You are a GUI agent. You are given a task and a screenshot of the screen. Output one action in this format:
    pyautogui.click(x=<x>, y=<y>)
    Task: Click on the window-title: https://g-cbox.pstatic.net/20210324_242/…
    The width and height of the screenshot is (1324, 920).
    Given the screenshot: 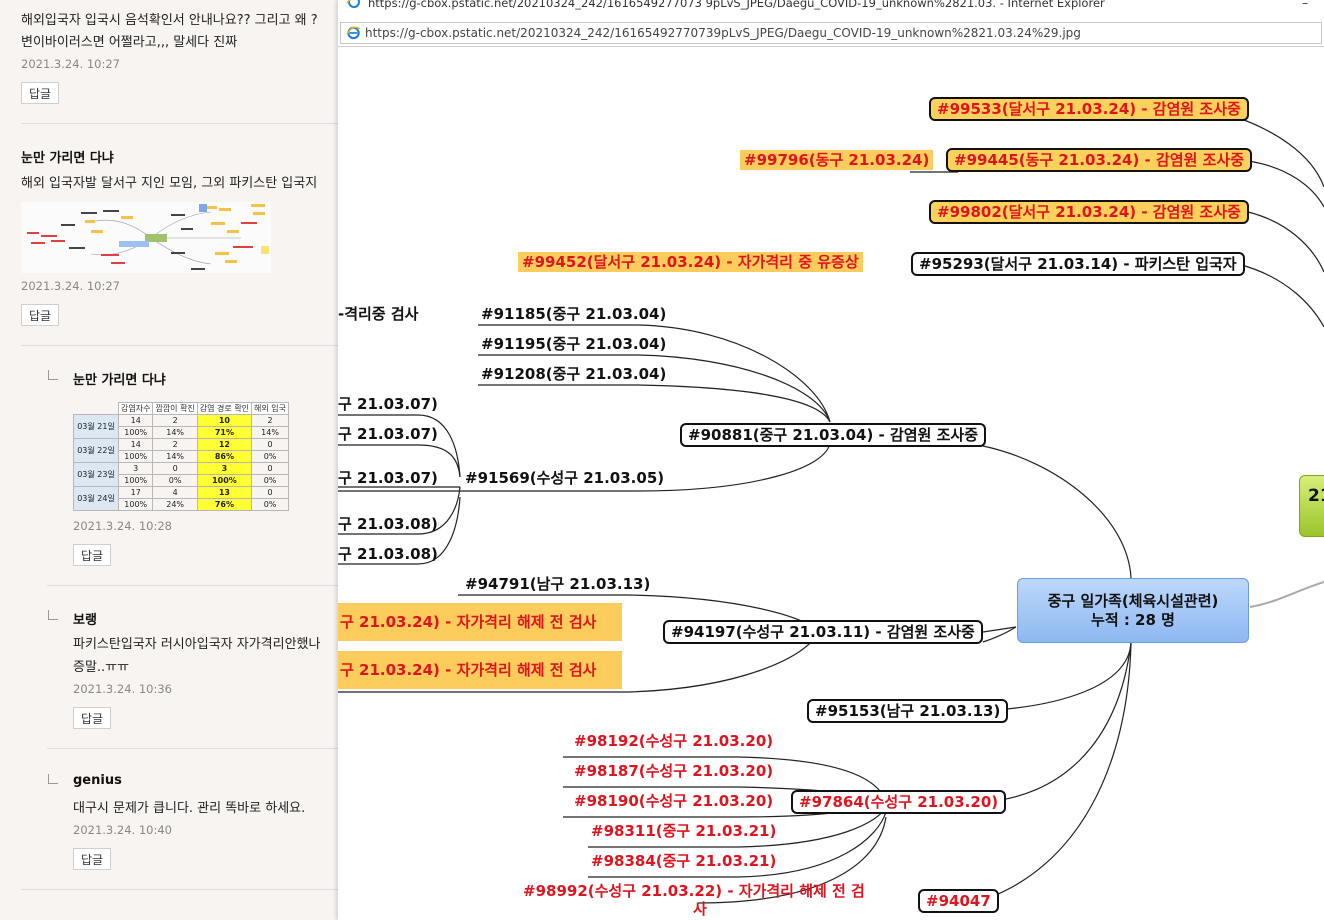 What is the action you would take?
    pyautogui.click(x=736, y=5)
    